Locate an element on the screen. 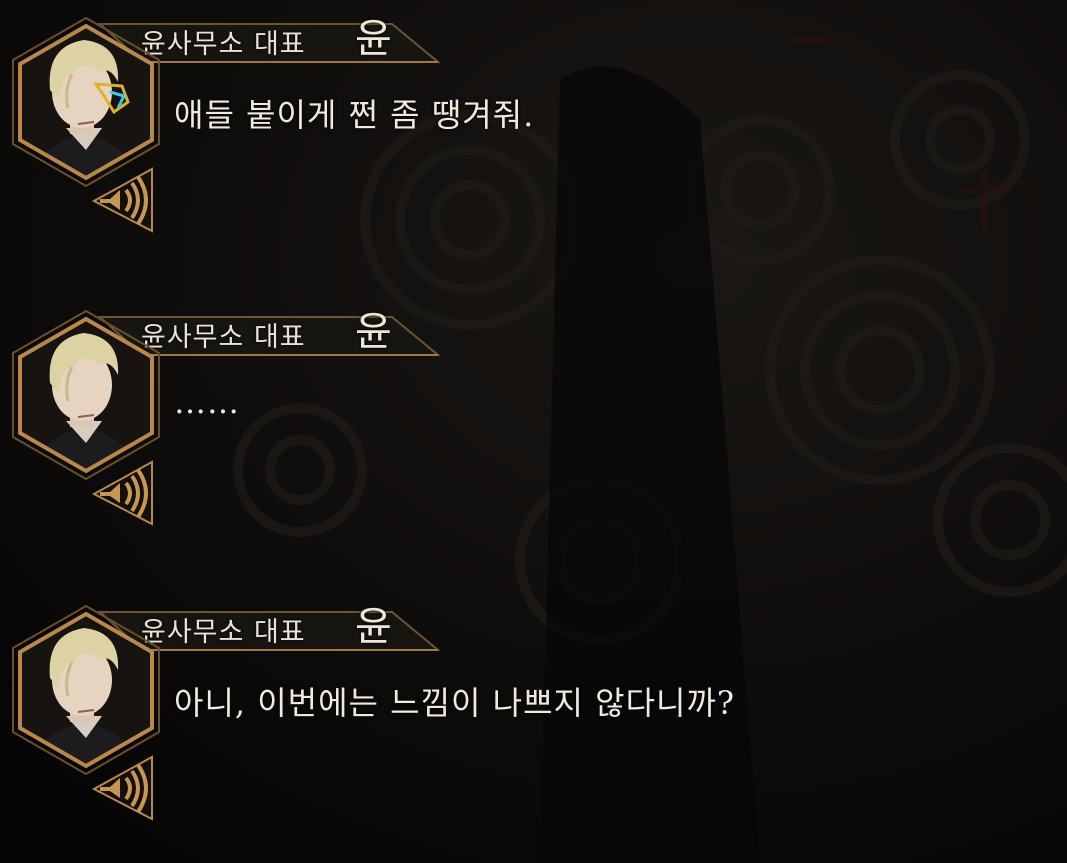 The width and height of the screenshot is (1067, 863). dialogue-text: 애들 붙이게 쩐 좀 땡겨줘. is located at coordinates (354, 115).